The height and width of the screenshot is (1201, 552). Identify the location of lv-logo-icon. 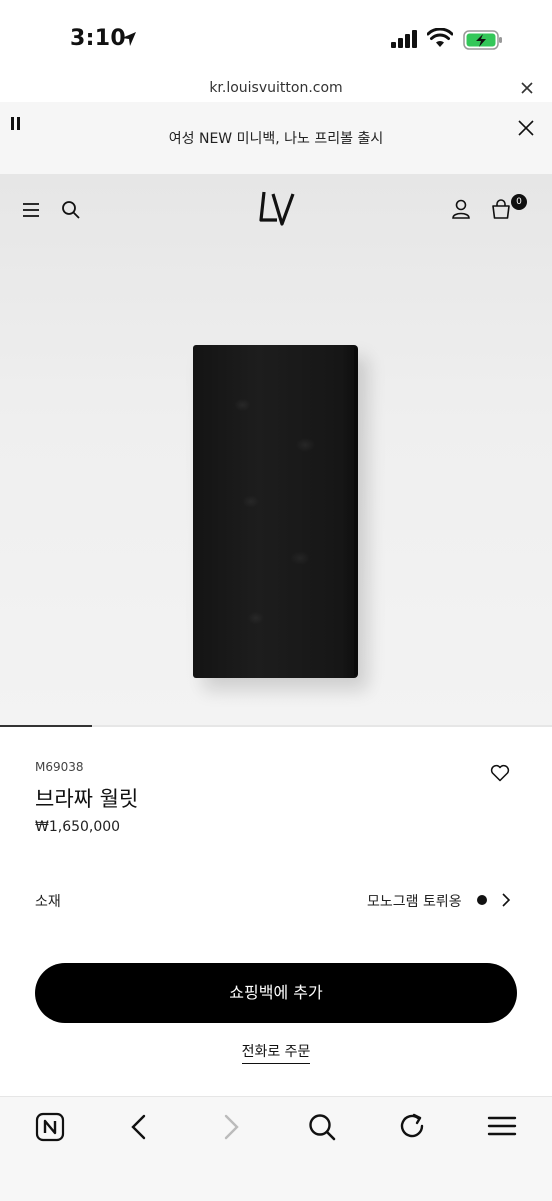
(277, 209).